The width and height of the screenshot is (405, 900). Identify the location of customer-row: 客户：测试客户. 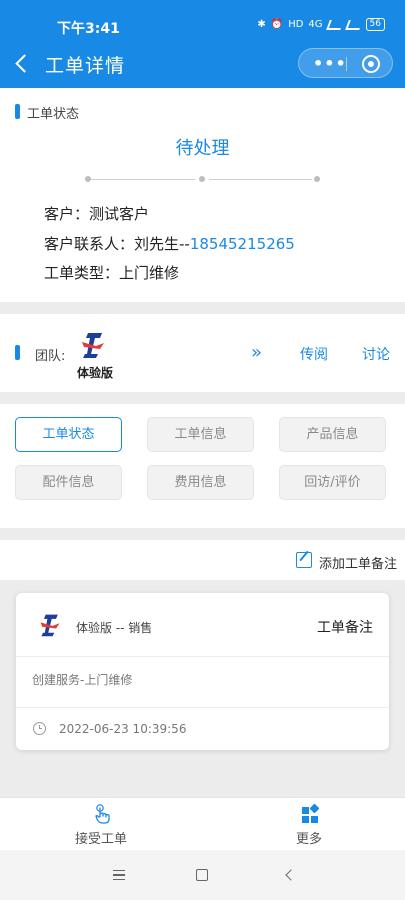
(96, 213).